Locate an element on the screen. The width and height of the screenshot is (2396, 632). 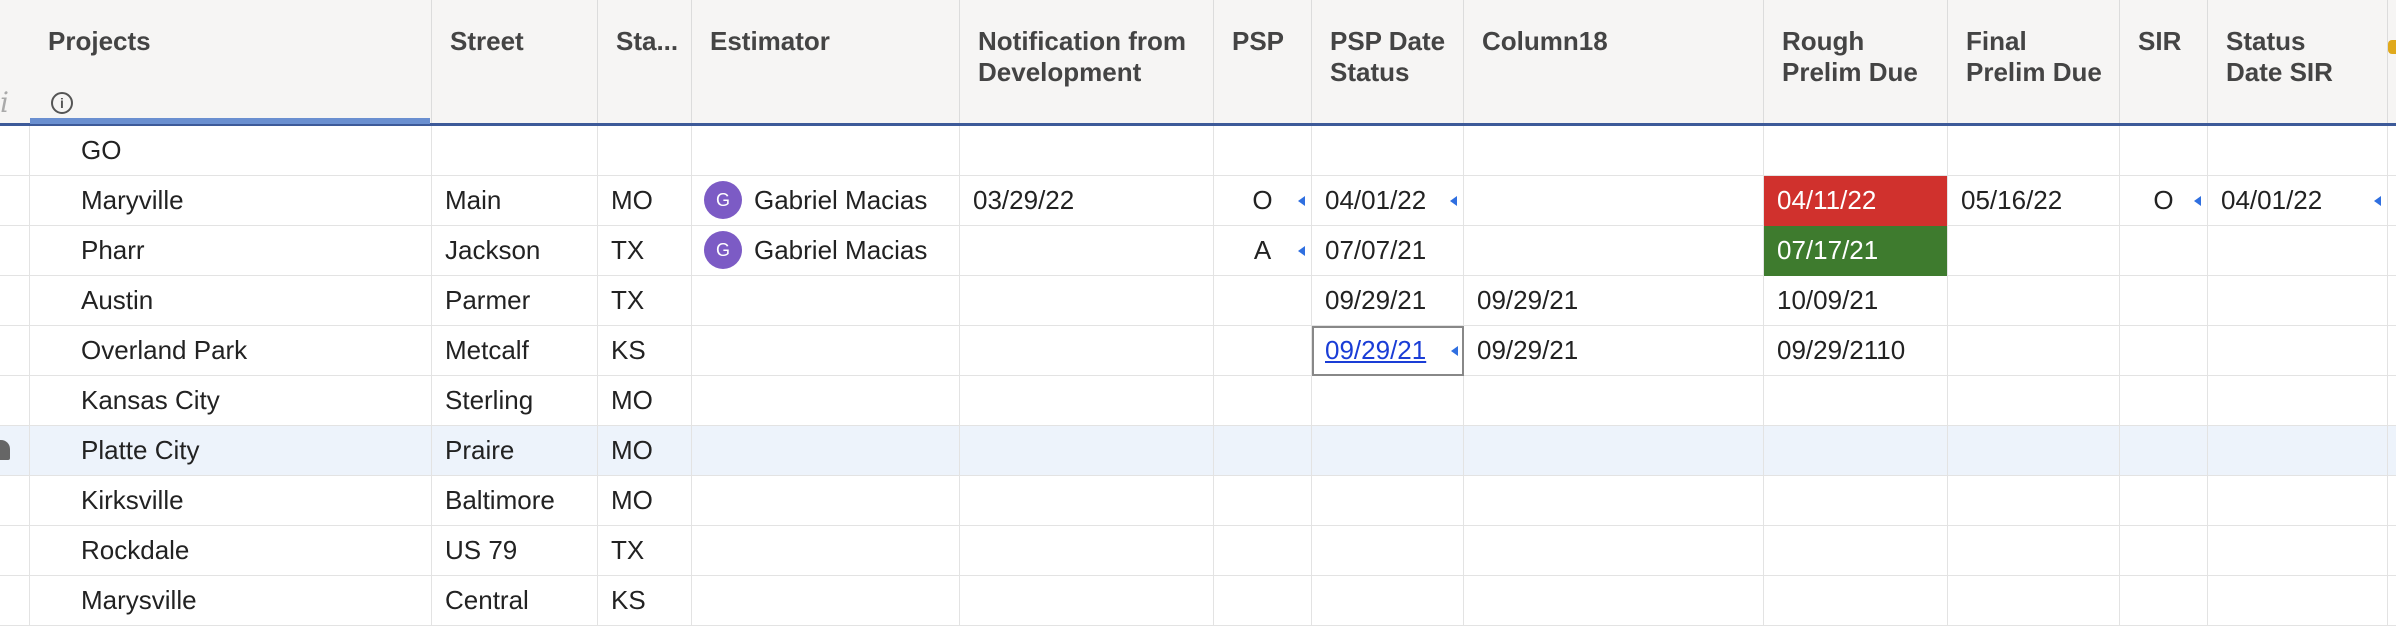
psp-date-link: 09/29/21 is located at coordinates (1375, 350).